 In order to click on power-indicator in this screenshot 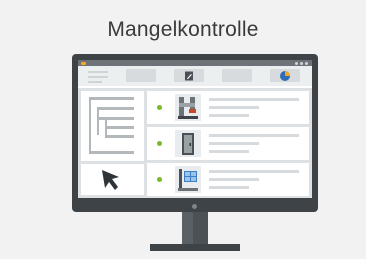, I will do `click(194, 206)`.